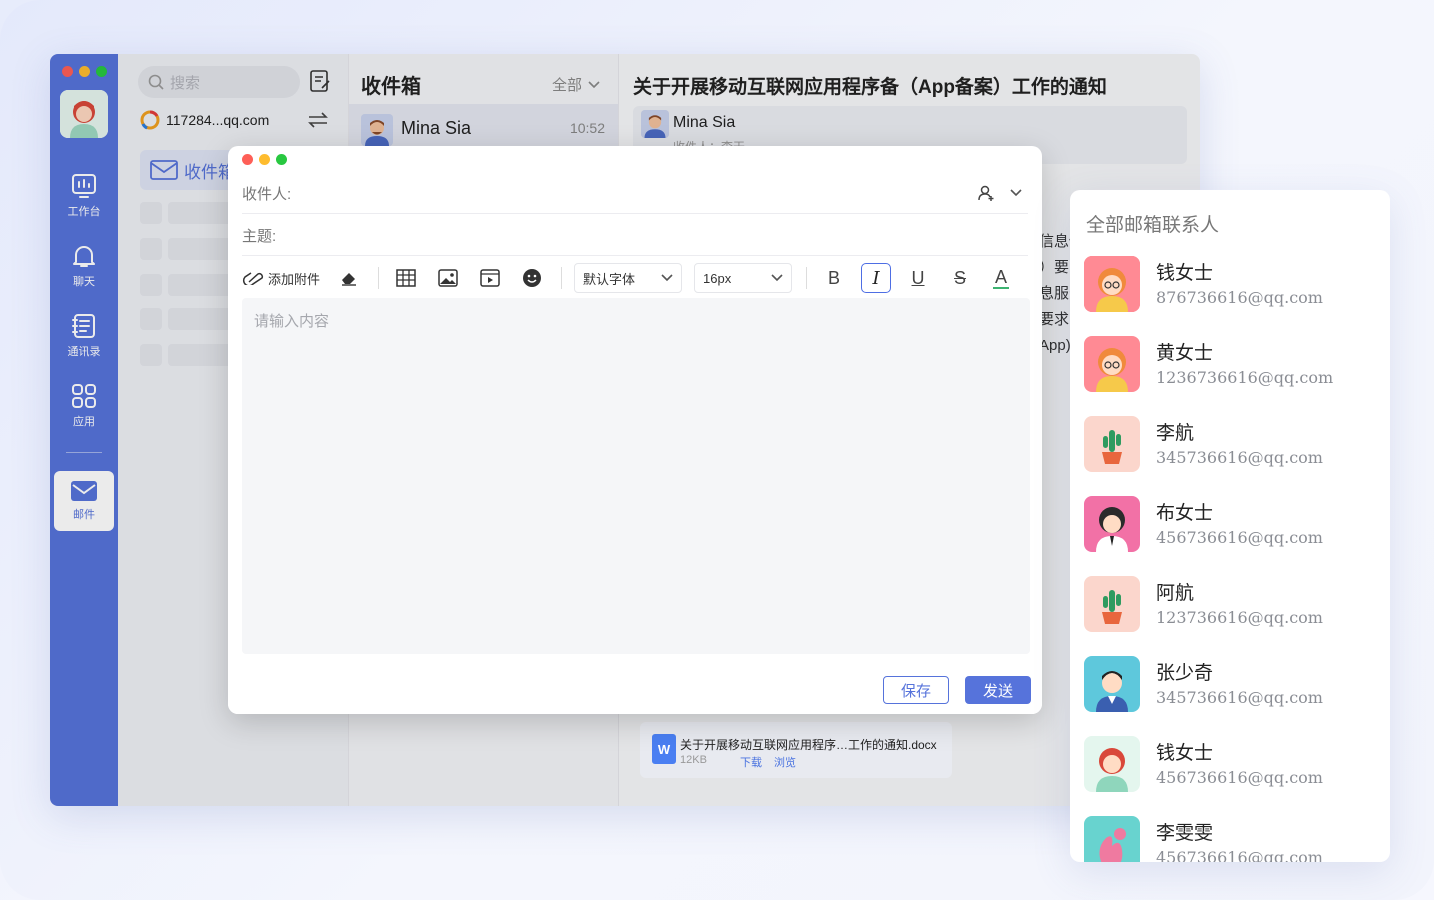  I want to click on bell-icon, so click(84, 256).